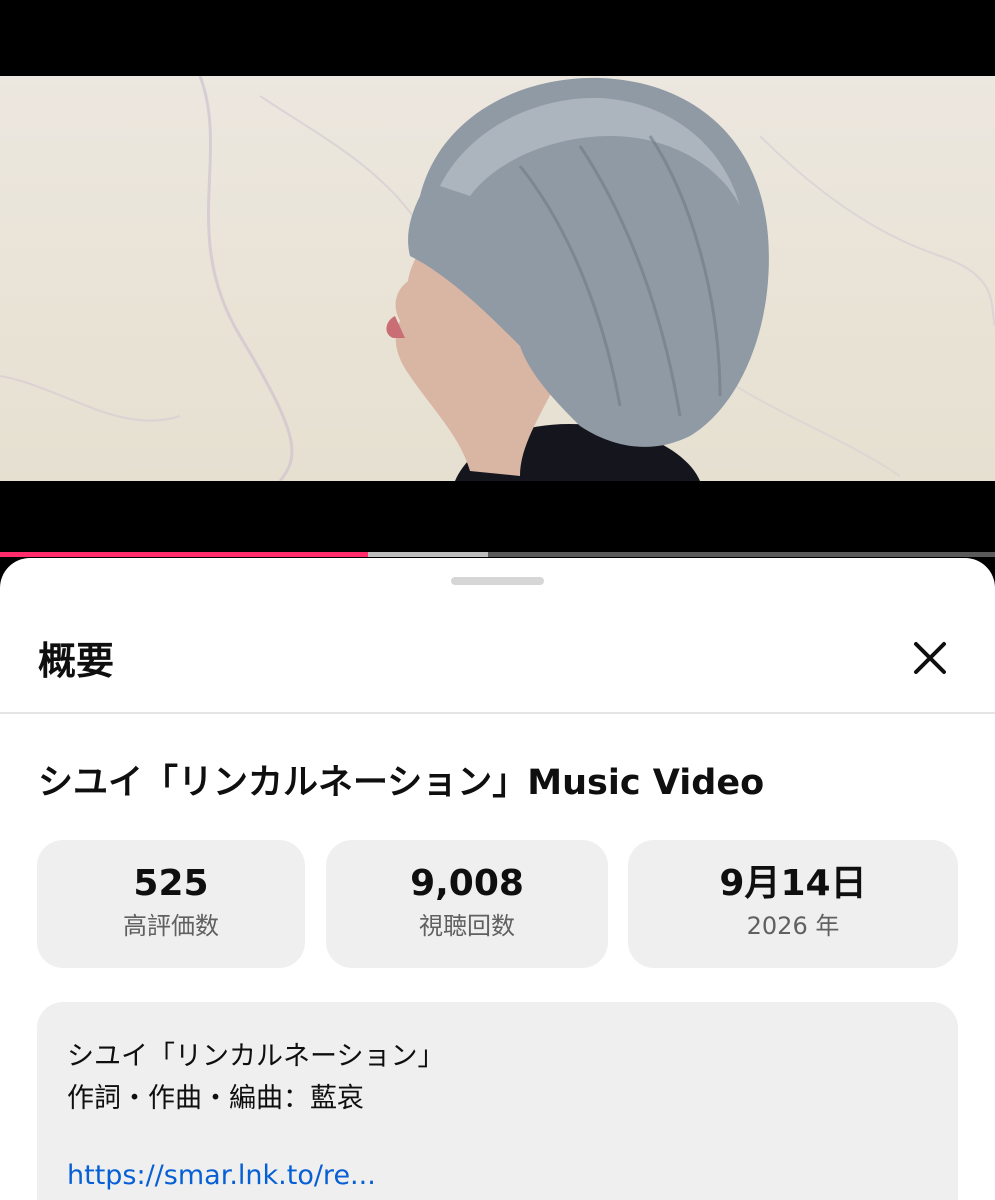 The height and width of the screenshot is (1200, 995). What do you see at coordinates (401, 783) in the screenshot?
I see `video-title: シユイ「リンカルネーション」Music Video` at bounding box center [401, 783].